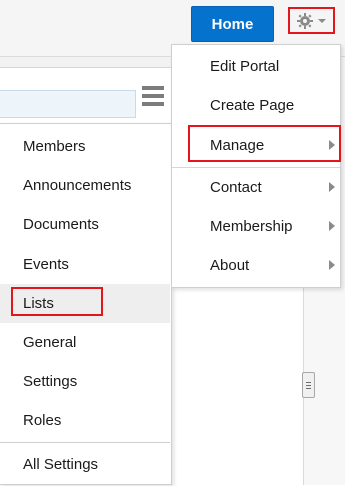  Describe the element at coordinates (236, 187) in the screenshot. I see `menu-item-contact-label: Contact` at that location.